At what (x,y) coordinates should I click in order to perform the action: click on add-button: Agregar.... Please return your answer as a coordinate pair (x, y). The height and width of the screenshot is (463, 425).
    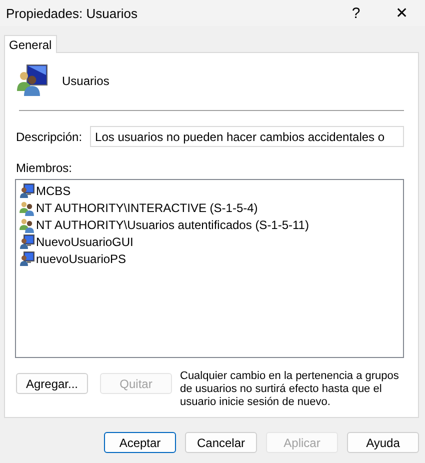
    Looking at the image, I should click on (52, 383).